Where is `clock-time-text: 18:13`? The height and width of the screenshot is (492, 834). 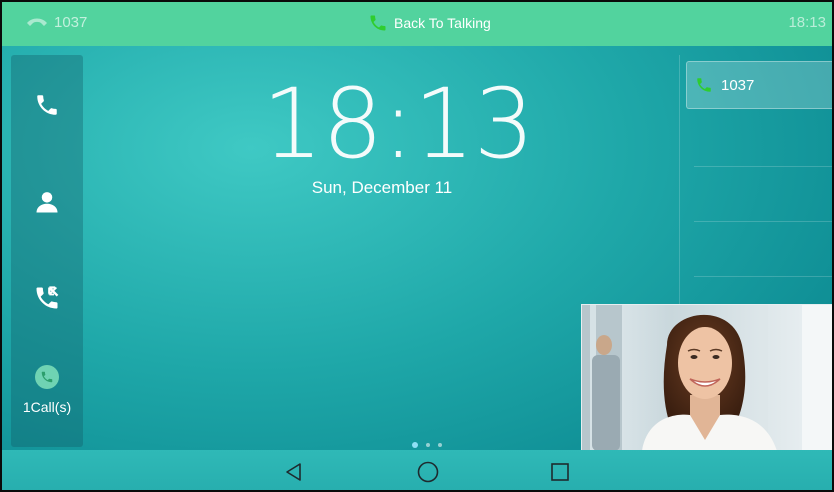
clock-time-text: 18:13 is located at coordinates (398, 124).